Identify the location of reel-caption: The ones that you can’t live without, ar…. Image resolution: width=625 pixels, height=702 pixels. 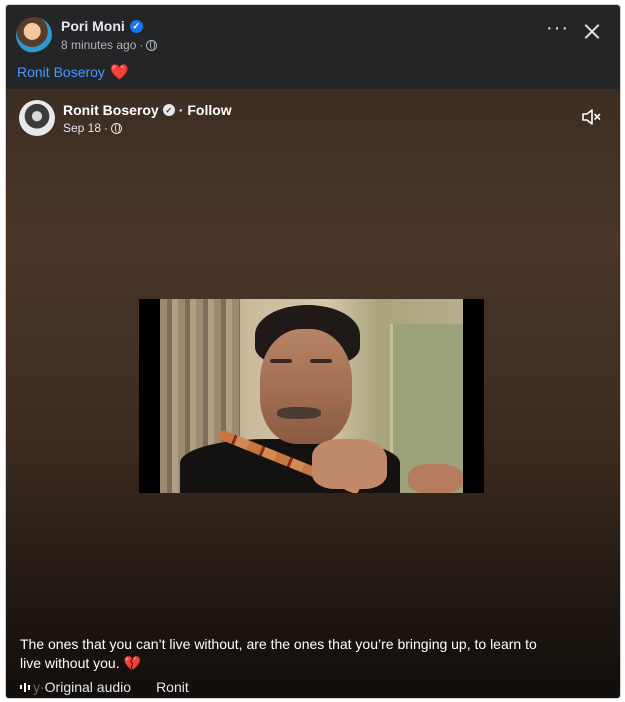
(290, 654).